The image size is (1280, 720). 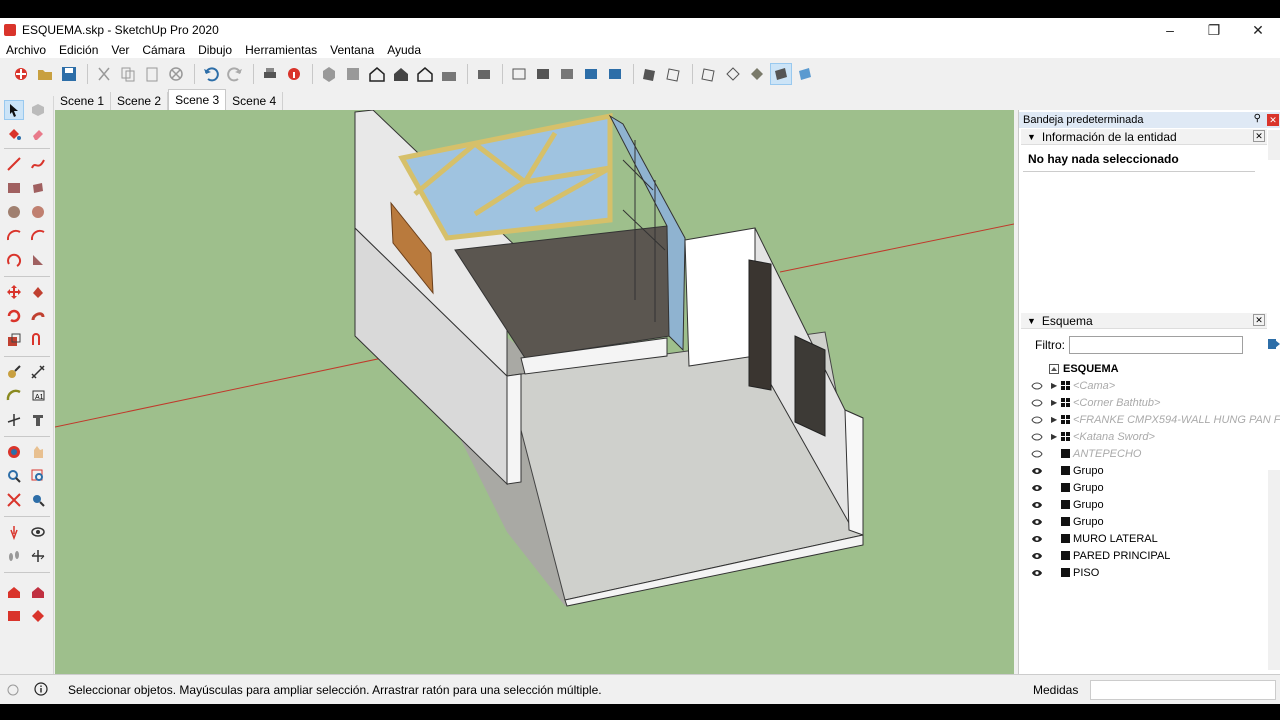 I want to click on entity-info-header: ▼ Información de la entidad ✕, so click(x=1144, y=137).